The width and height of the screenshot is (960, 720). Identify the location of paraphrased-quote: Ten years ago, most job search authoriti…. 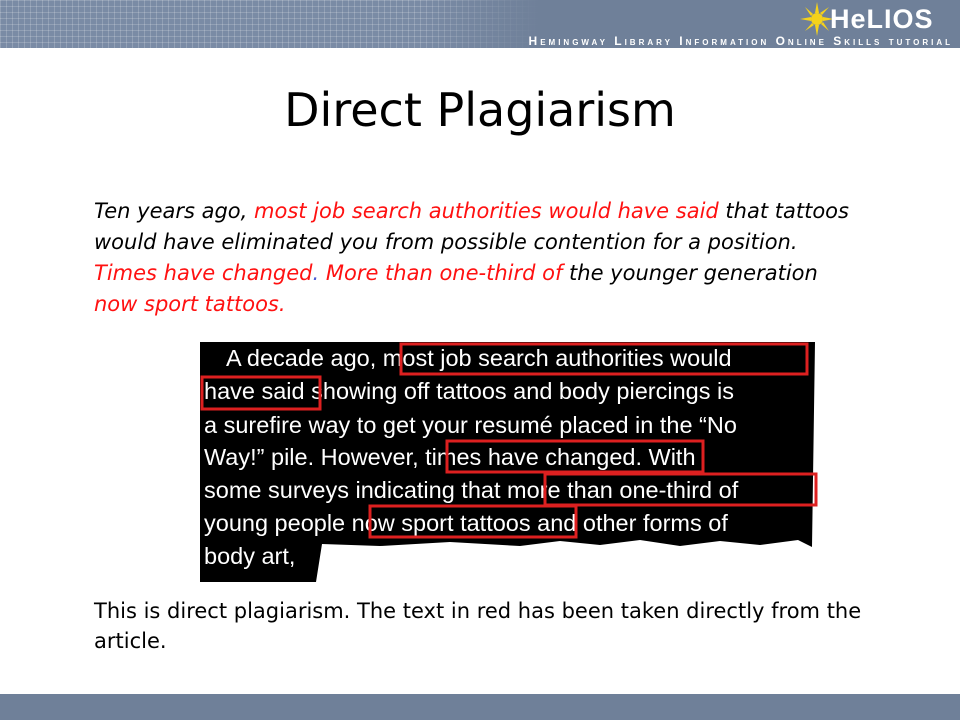
(479, 258).